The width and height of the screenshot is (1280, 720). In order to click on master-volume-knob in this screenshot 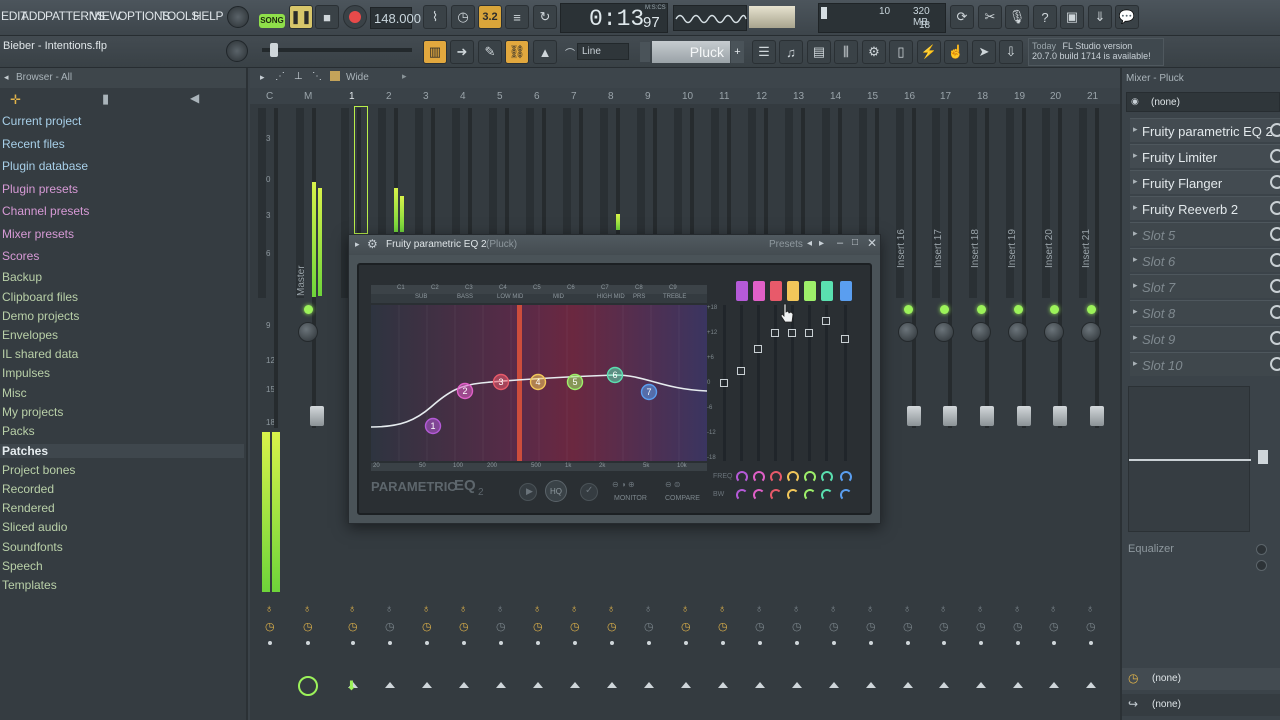, I will do `click(238, 17)`.